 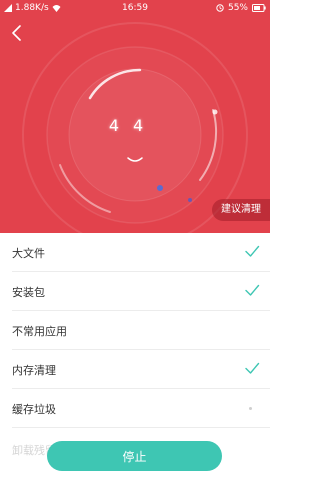 I want to click on back-button, so click(x=17, y=33).